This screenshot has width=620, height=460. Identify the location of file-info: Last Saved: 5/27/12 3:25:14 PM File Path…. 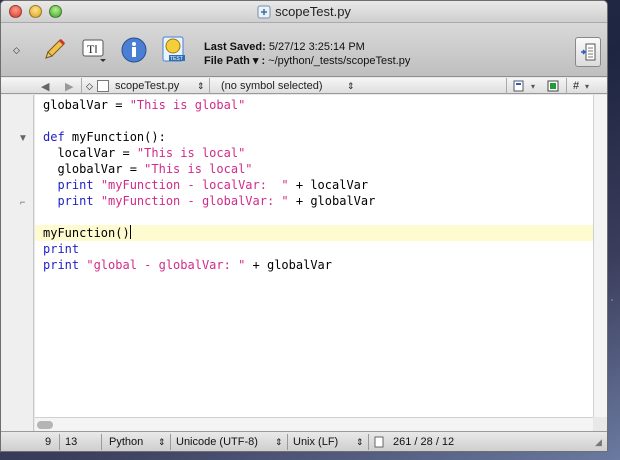
(307, 54).